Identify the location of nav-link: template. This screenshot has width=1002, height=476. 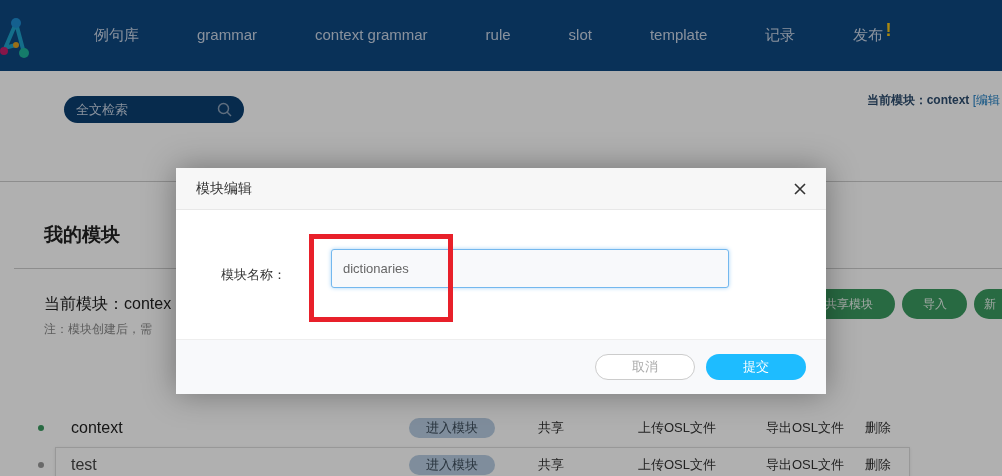
(678, 35).